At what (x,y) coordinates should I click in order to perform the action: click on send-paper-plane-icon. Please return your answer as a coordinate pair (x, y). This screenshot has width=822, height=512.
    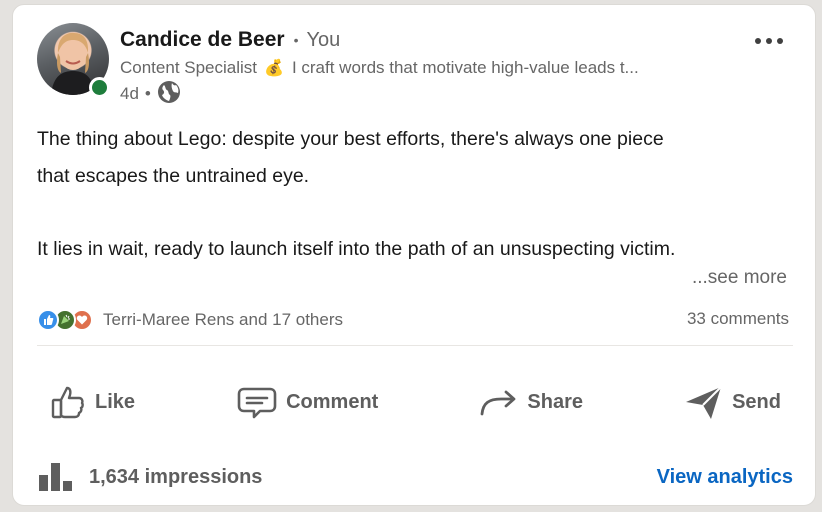
    Looking at the image, I should click on (704, 402).